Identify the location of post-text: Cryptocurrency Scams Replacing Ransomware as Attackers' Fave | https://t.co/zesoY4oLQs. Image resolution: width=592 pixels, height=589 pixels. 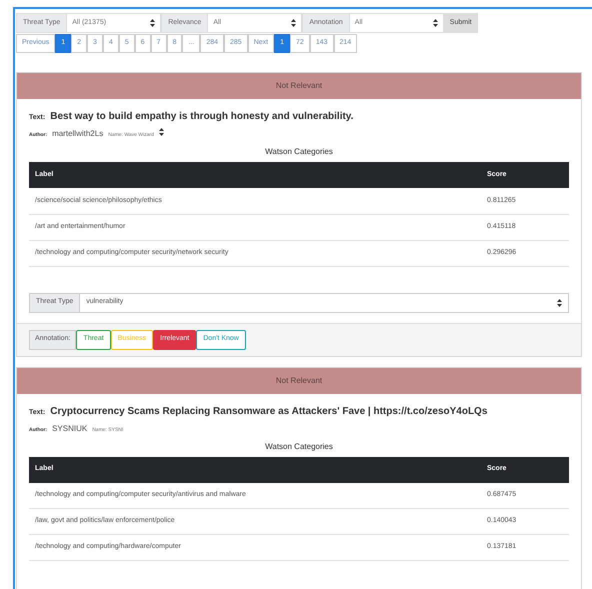
(269, 411).